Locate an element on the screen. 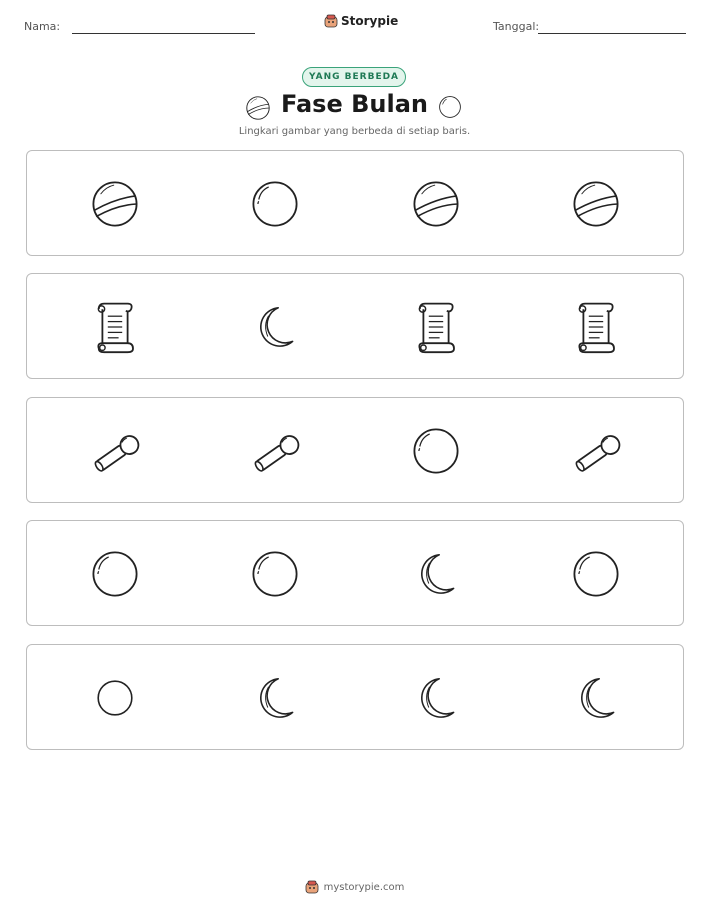 The image size is (709, 917). date-line is located at coordinates (612, 33).